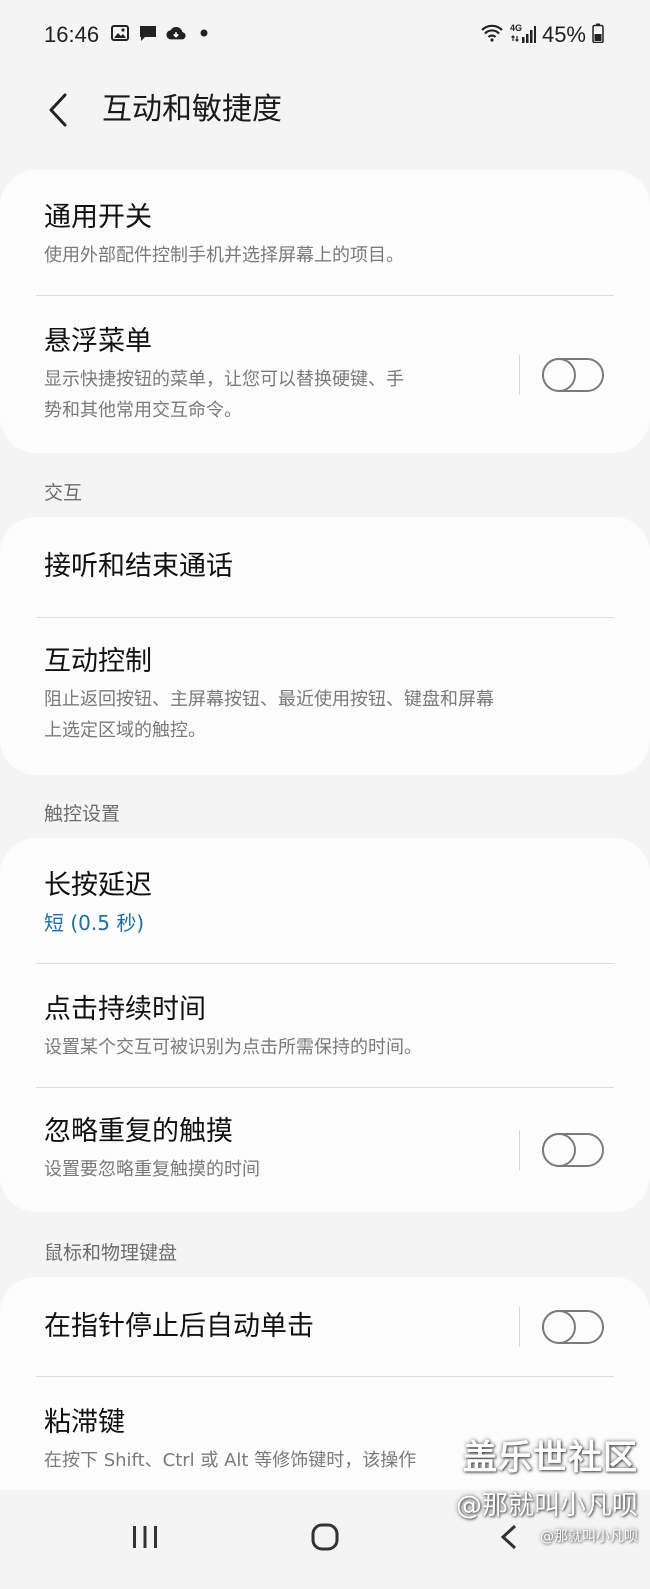 This screenshot has height=1589, width=650. Describe the element at coordinates (120, 33) in the screenshot. I see `gallery-notification-icon` at that location.